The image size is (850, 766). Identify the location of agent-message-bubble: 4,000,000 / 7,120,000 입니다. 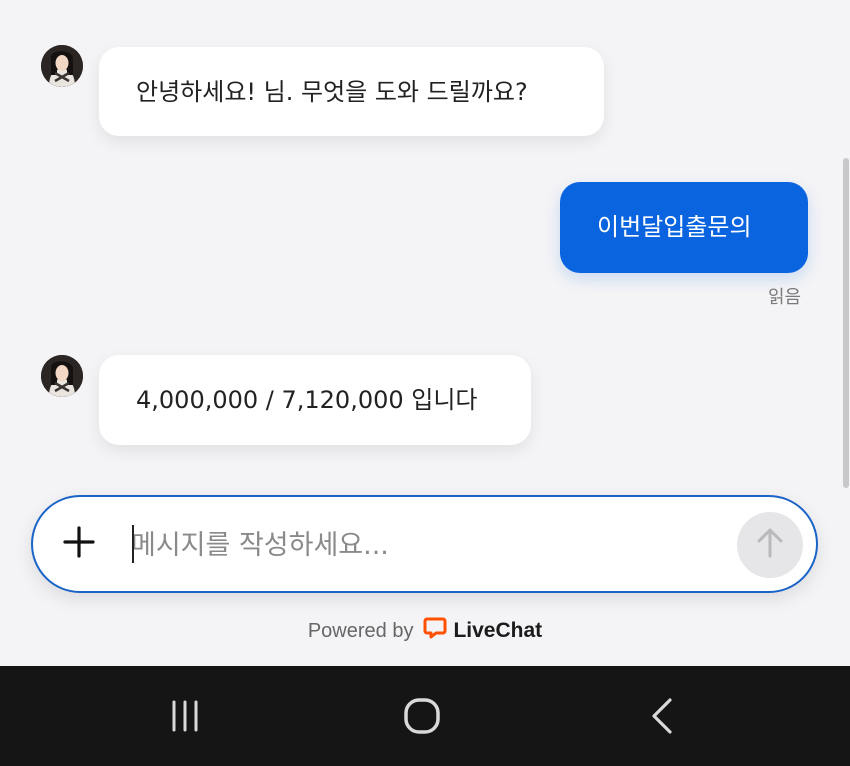
(315, 400).